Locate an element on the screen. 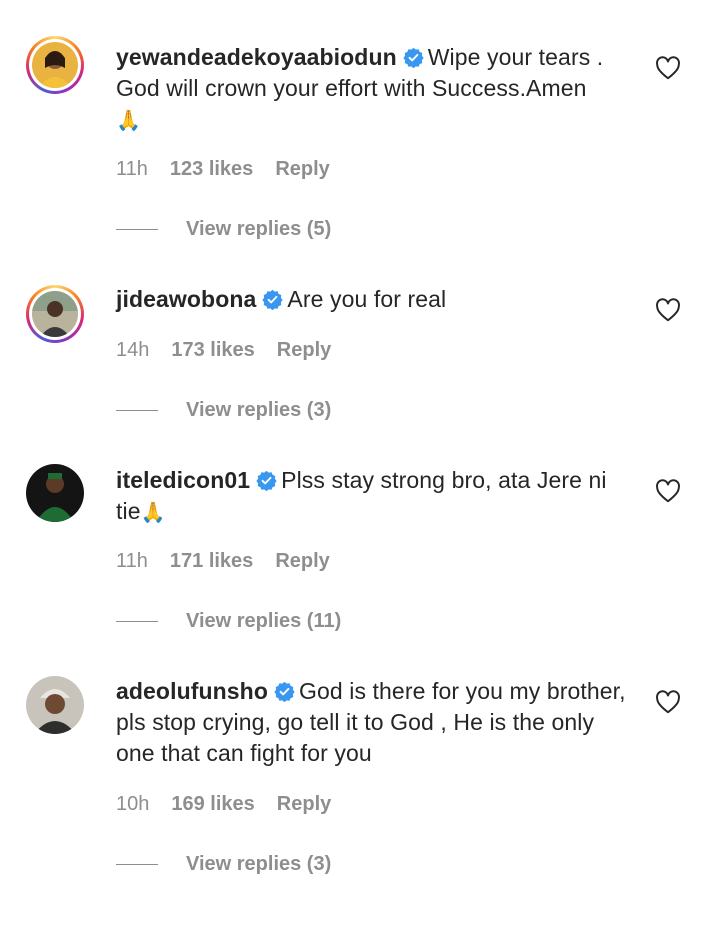 The height and width of the screenshot is (937, 720). comment-likes: 173 likes is located at coordinates (212, 350).